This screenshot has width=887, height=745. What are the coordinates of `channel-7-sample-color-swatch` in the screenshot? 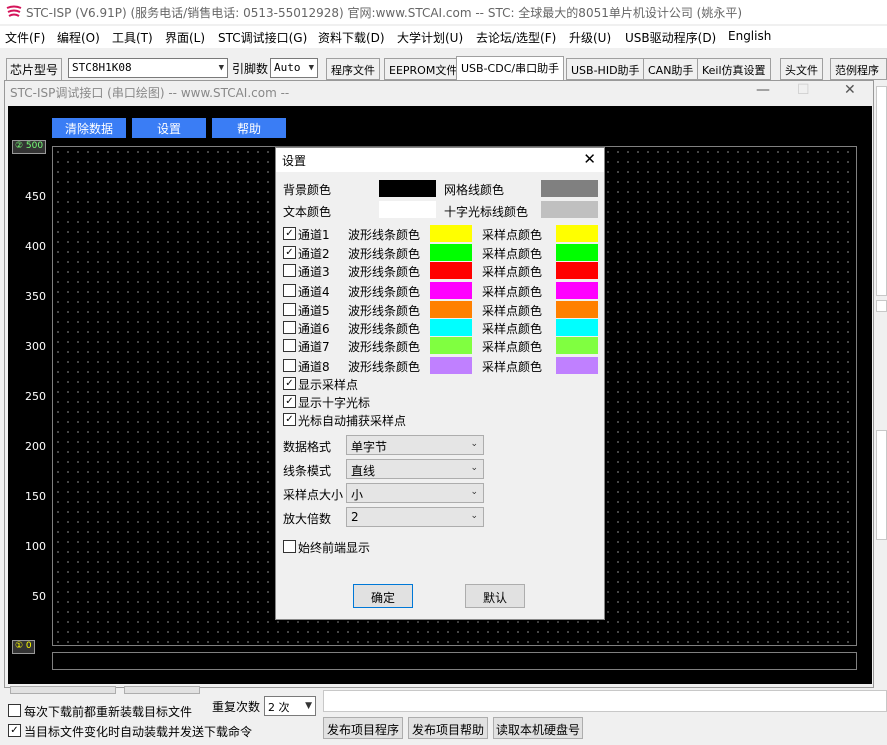 It's located at (577, 345).